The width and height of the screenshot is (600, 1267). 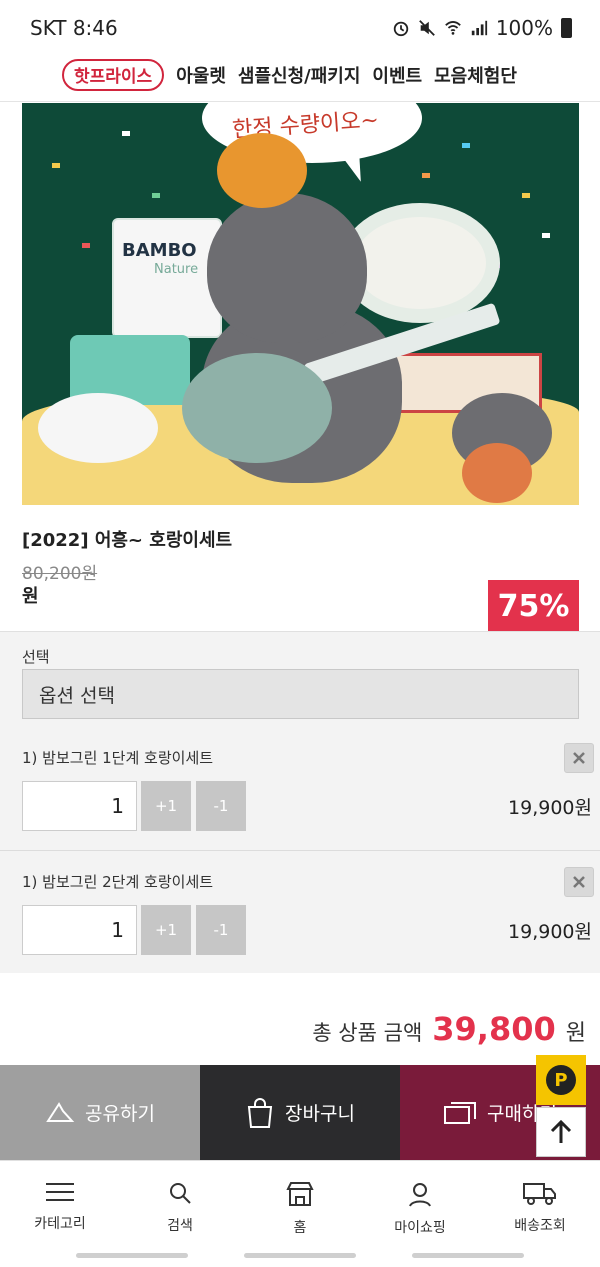 I want to click on menu-icon, so click(x=60, y=1192).